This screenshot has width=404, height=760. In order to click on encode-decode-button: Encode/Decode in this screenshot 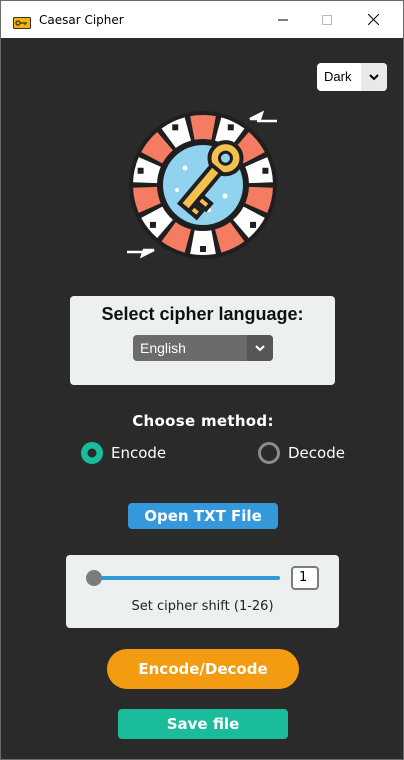, I will do `click(203, 669)`.